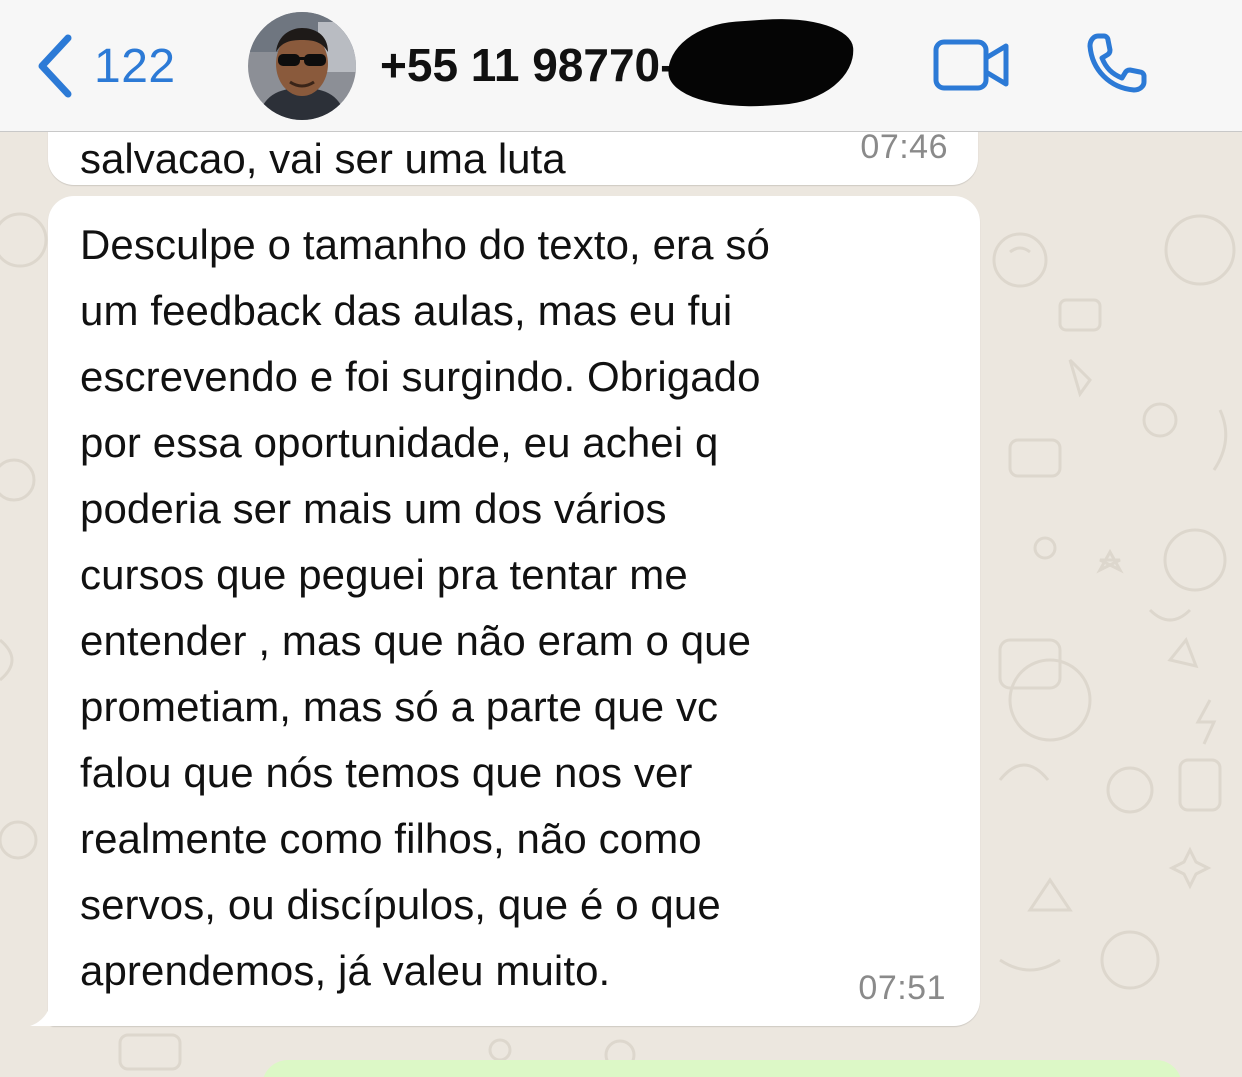 The width and height of the screenshot is (1242, 1077). I want to click on message-line: cursos que peguei pra tentar me, so click(384, 574).